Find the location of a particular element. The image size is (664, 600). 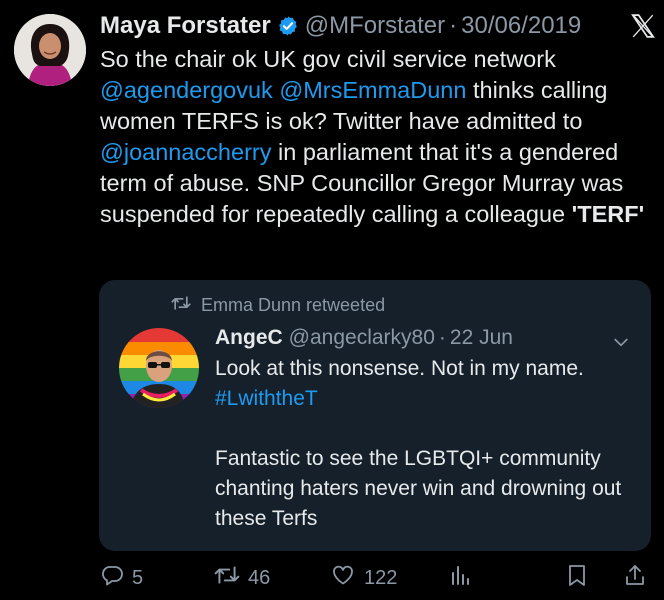

reply-count: 5 is located at coordinates (138, 577).